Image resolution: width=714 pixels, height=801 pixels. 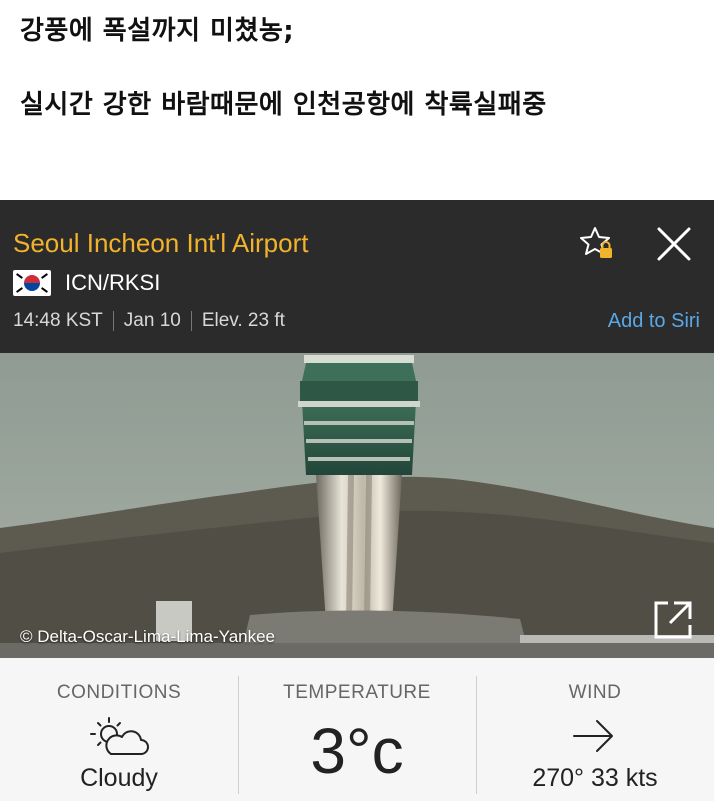 What do you see at coordinates (357, 692) in the screenshot?
I see `temperature-label: TEMPERATURE` at bounding box center [357, 692].